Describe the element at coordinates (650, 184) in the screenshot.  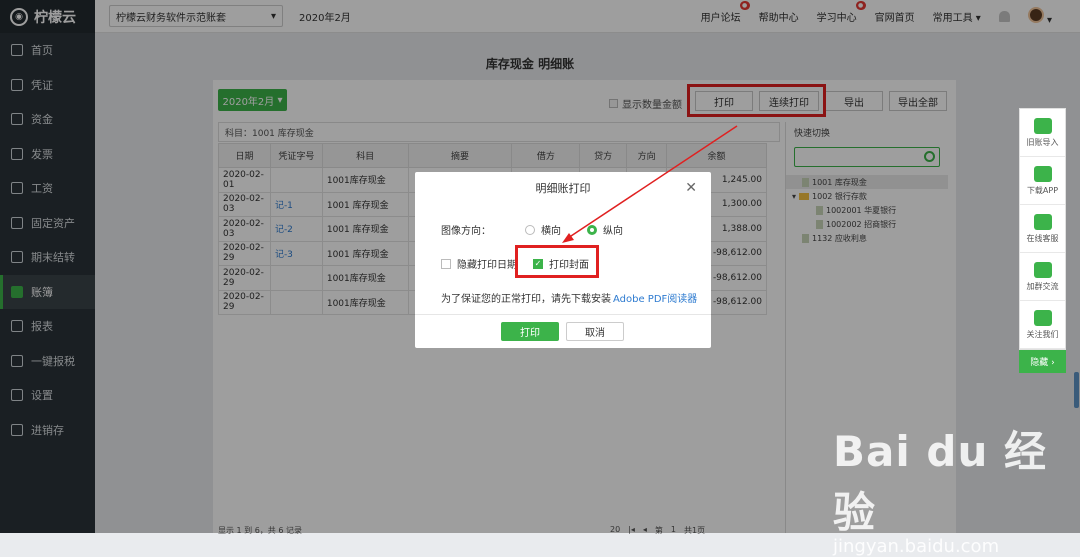
I see `annotation-arrow` at that location.